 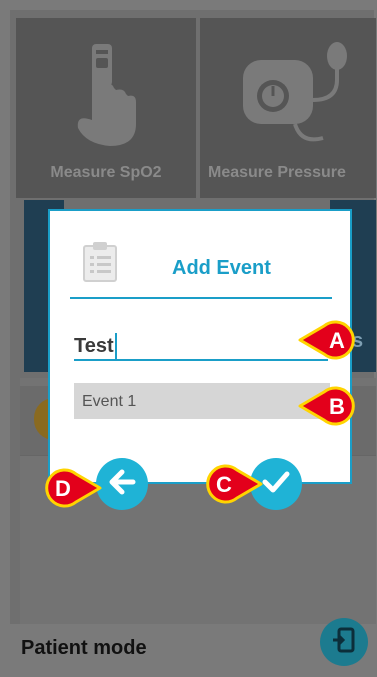 What do you see at coordinates (116, 346) in the screenshot?
I see `text-cursor` at bounding box center [116, 346].